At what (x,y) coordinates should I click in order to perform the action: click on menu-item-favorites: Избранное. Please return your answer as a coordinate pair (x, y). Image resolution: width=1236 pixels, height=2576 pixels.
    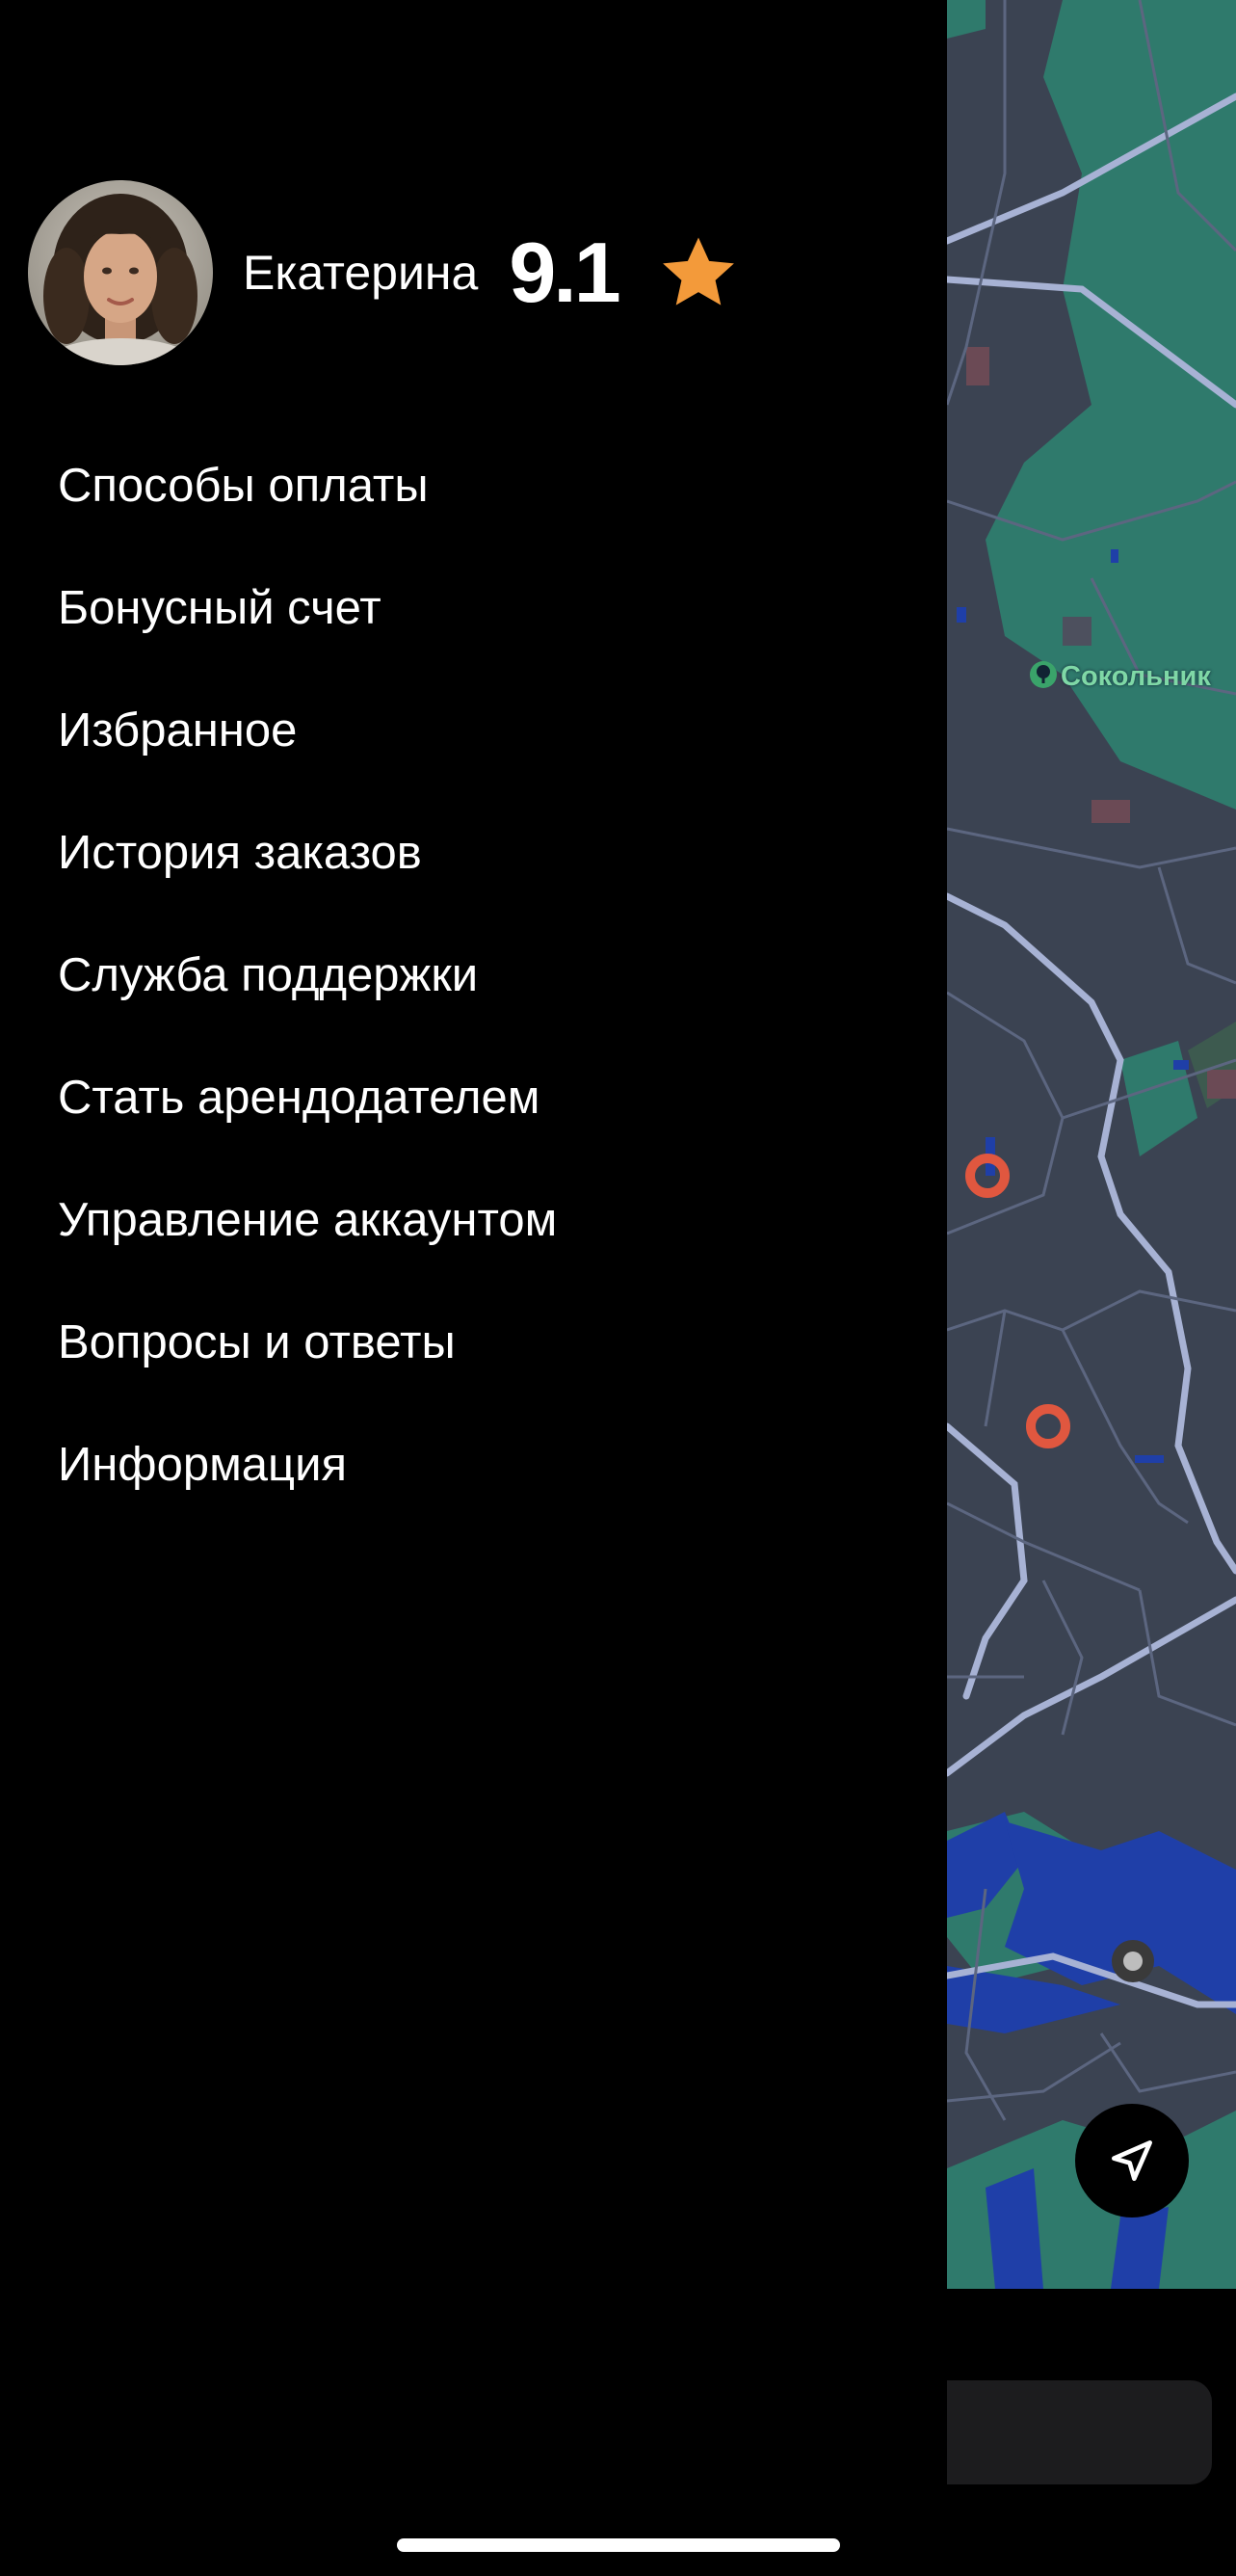
    Looking at the image, I should click on (307, 761).